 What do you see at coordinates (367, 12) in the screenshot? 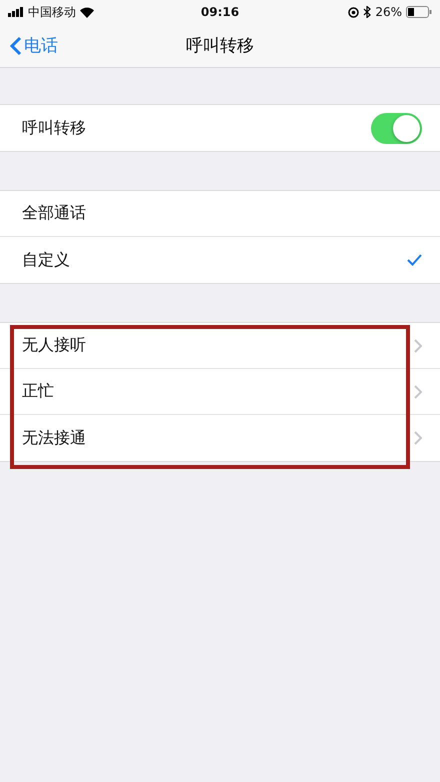
I see `bluetooth-icon` at bounding box center [367, 12].